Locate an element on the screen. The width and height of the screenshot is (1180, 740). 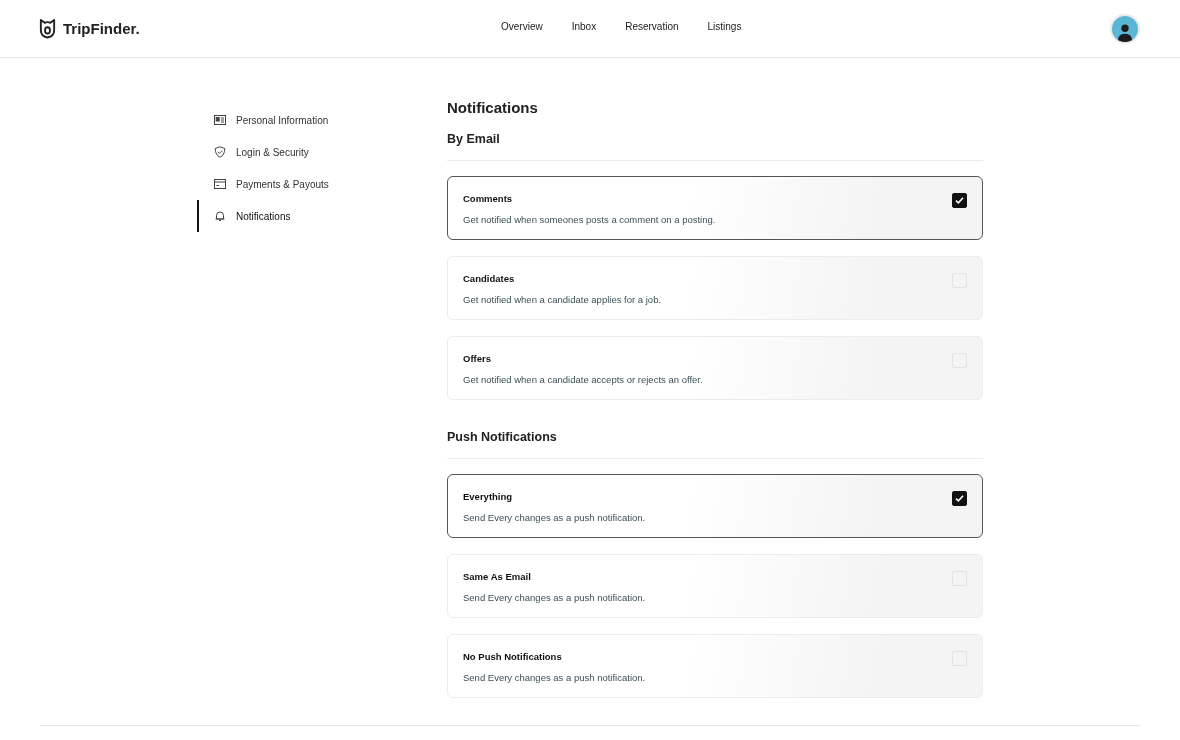
option-description: Get notified when someones posts a comment on a posting. is located at coordinates (590, 219).